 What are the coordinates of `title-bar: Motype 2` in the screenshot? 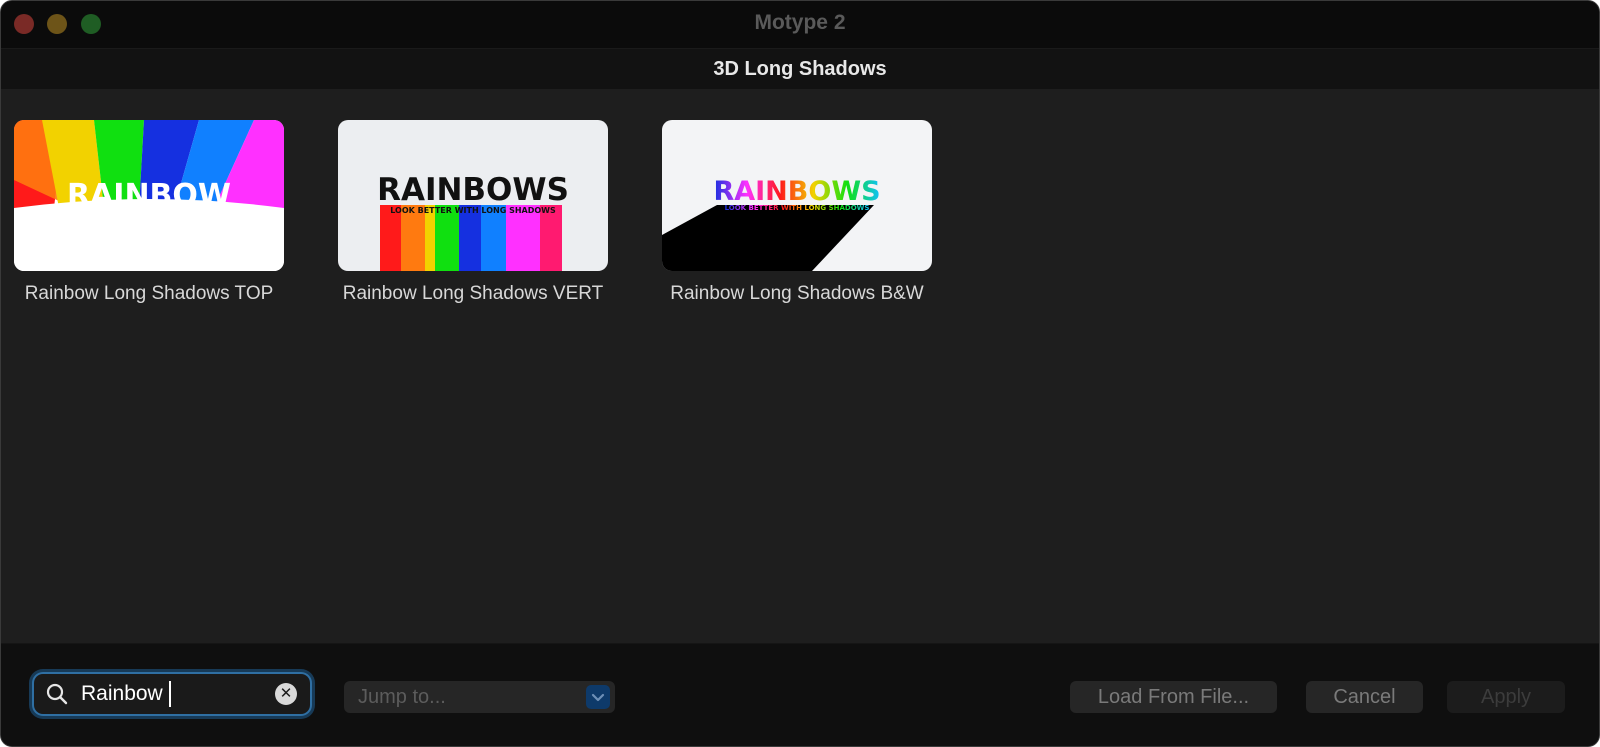 It's located at (800, 24).